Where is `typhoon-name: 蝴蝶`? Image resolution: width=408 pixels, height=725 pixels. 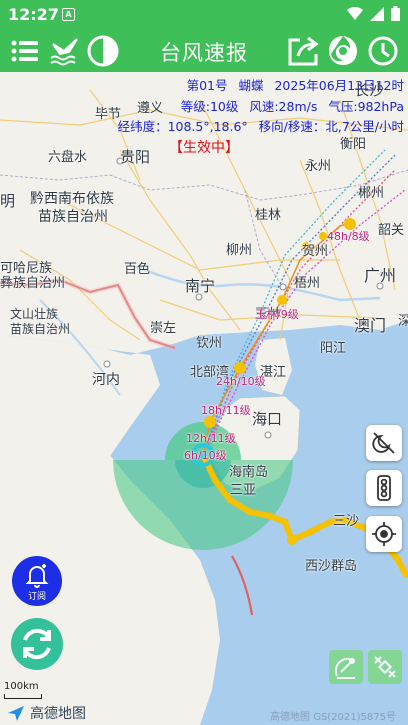
typhoon-name: 蝴蝶 is located at coordinates (251, 85).